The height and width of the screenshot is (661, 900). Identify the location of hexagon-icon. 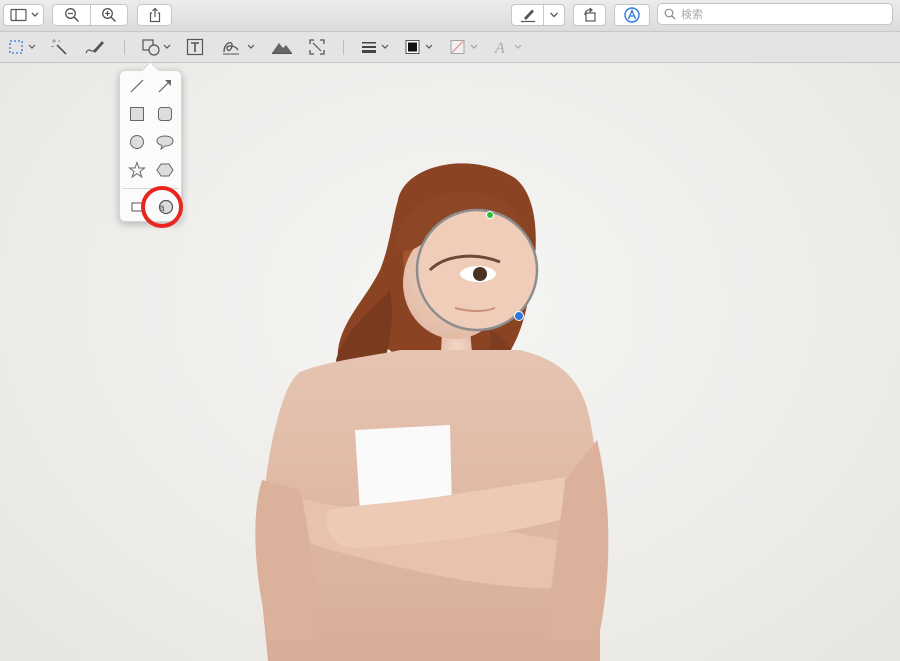
(165, 170).